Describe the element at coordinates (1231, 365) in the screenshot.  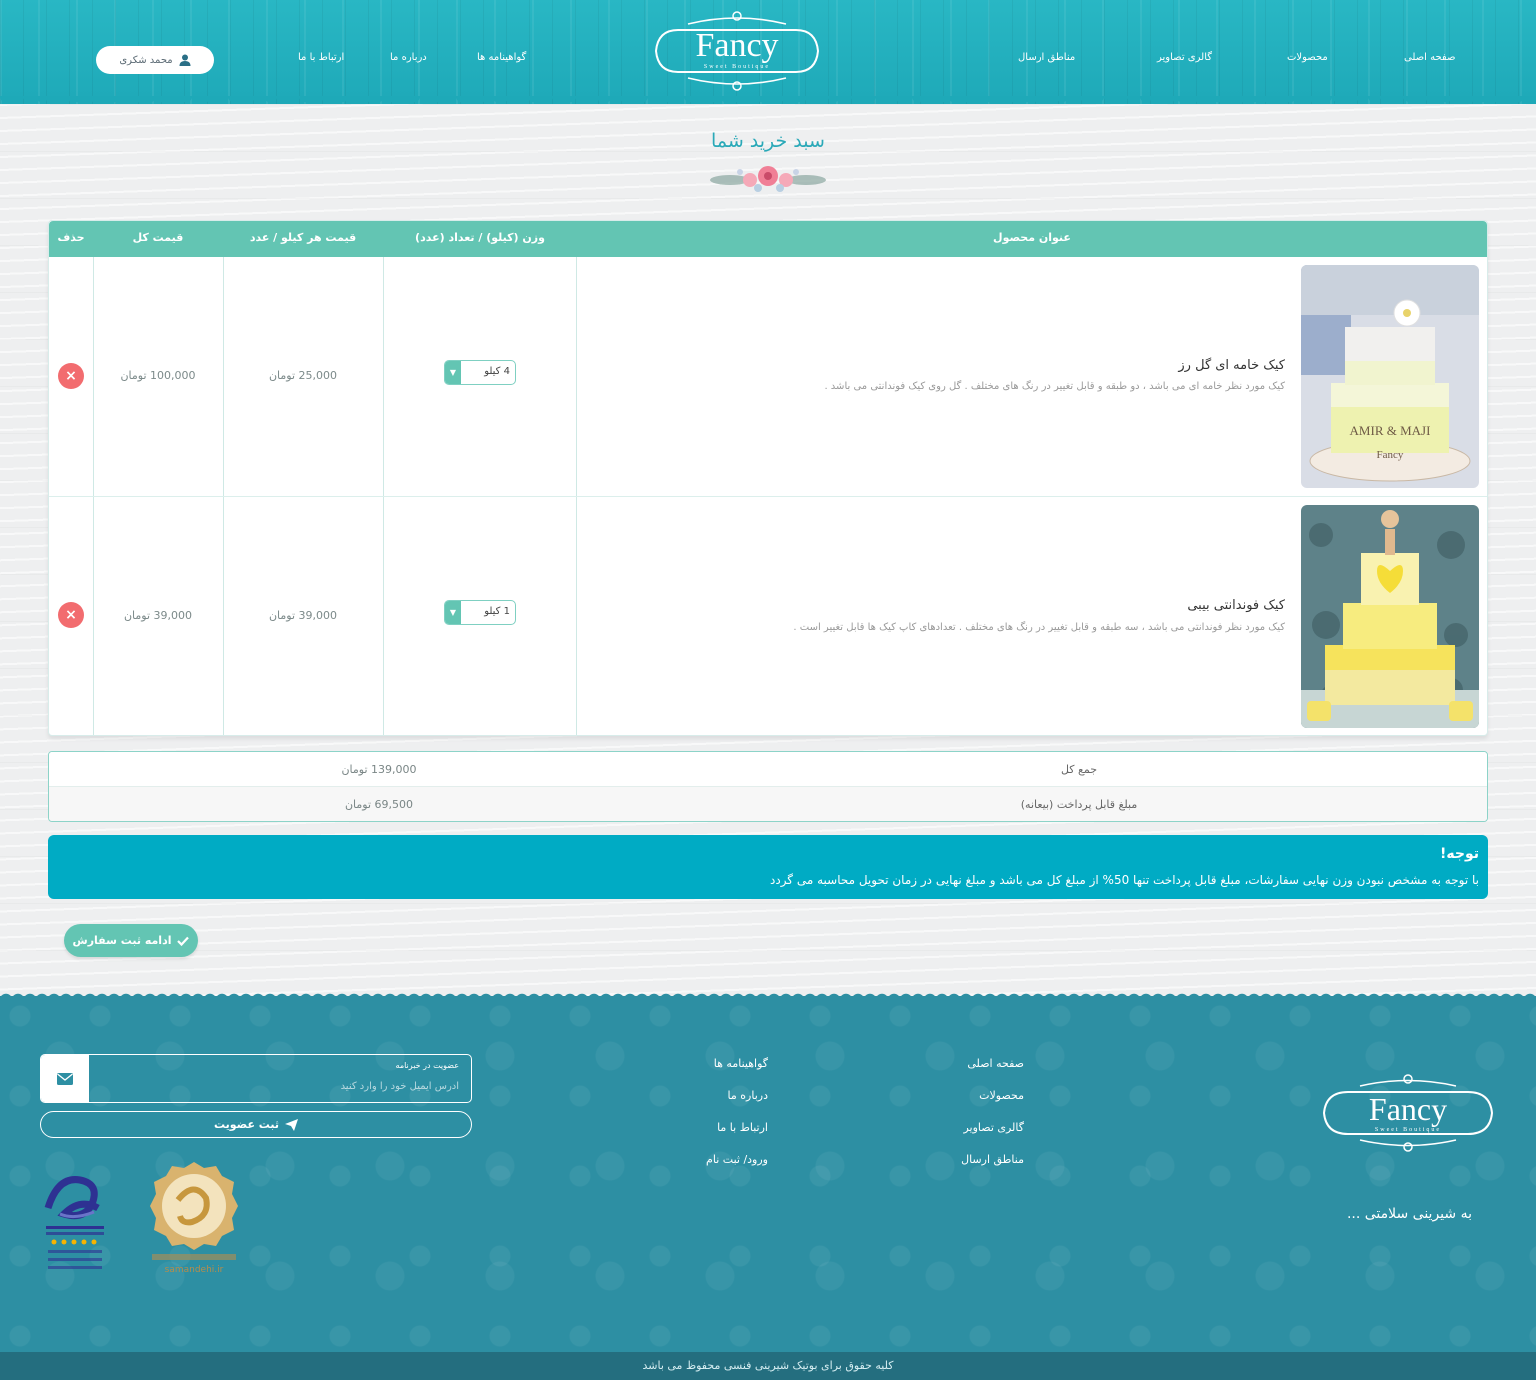
I see `product-title: کیک خامه ای گل رز` at that location.